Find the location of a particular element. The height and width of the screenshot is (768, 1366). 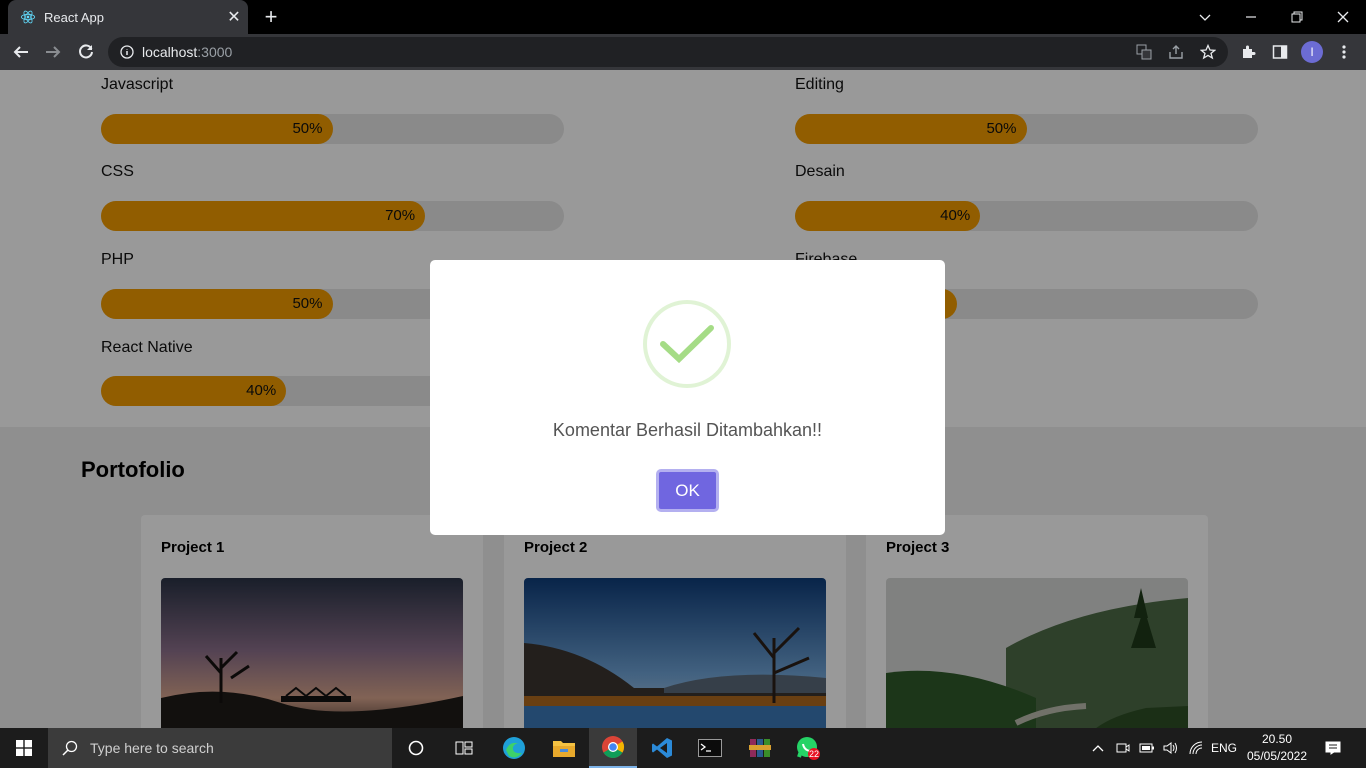

tab-close-icon: ✕ is located at coordinates (234, 17).